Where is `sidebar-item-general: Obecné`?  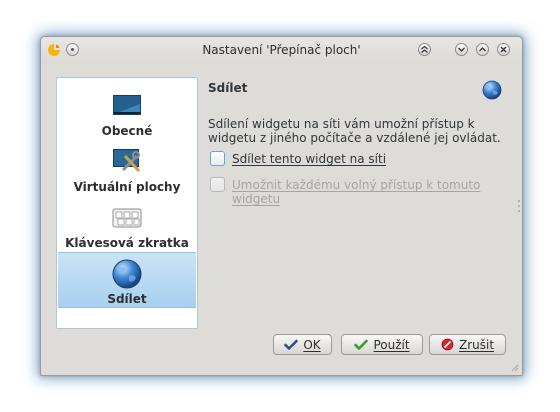
sidebar-item-general: Obecné is located at coordinates (127, 111).